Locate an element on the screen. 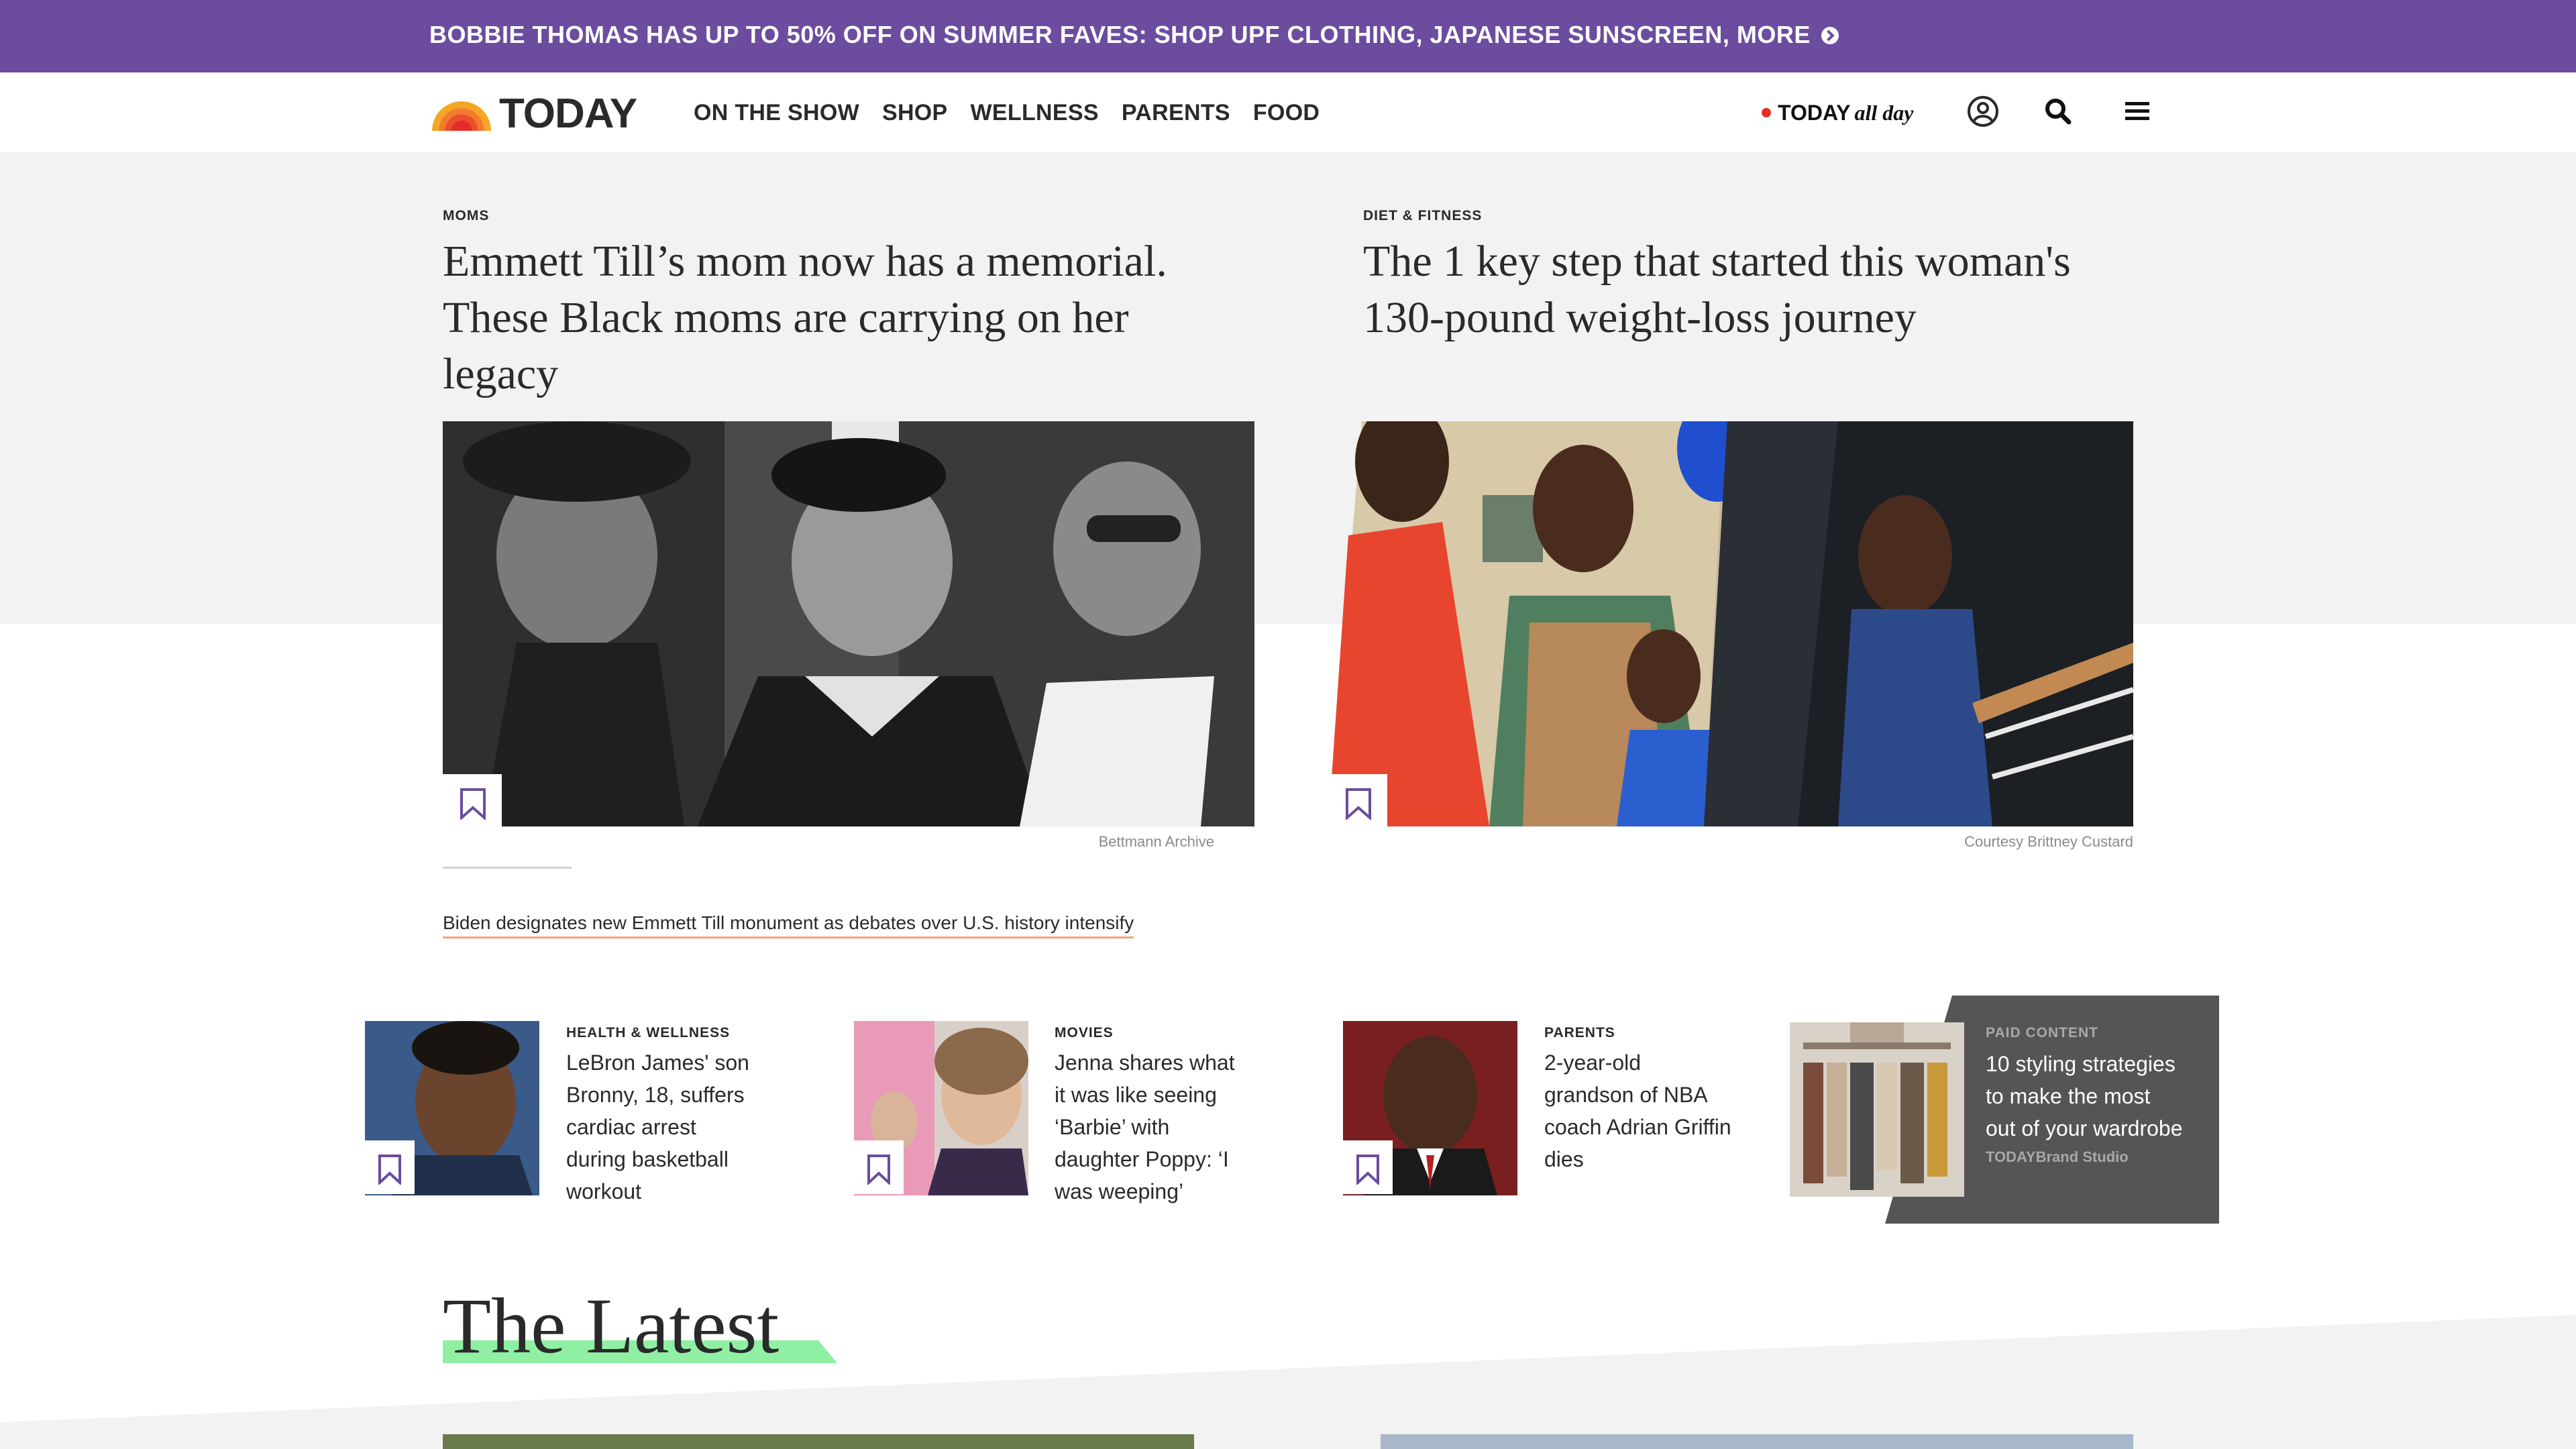 This screenshot has width=2576, height=1449. today-all-day-link: TODAY all day is located at coordinates (1837, 112).